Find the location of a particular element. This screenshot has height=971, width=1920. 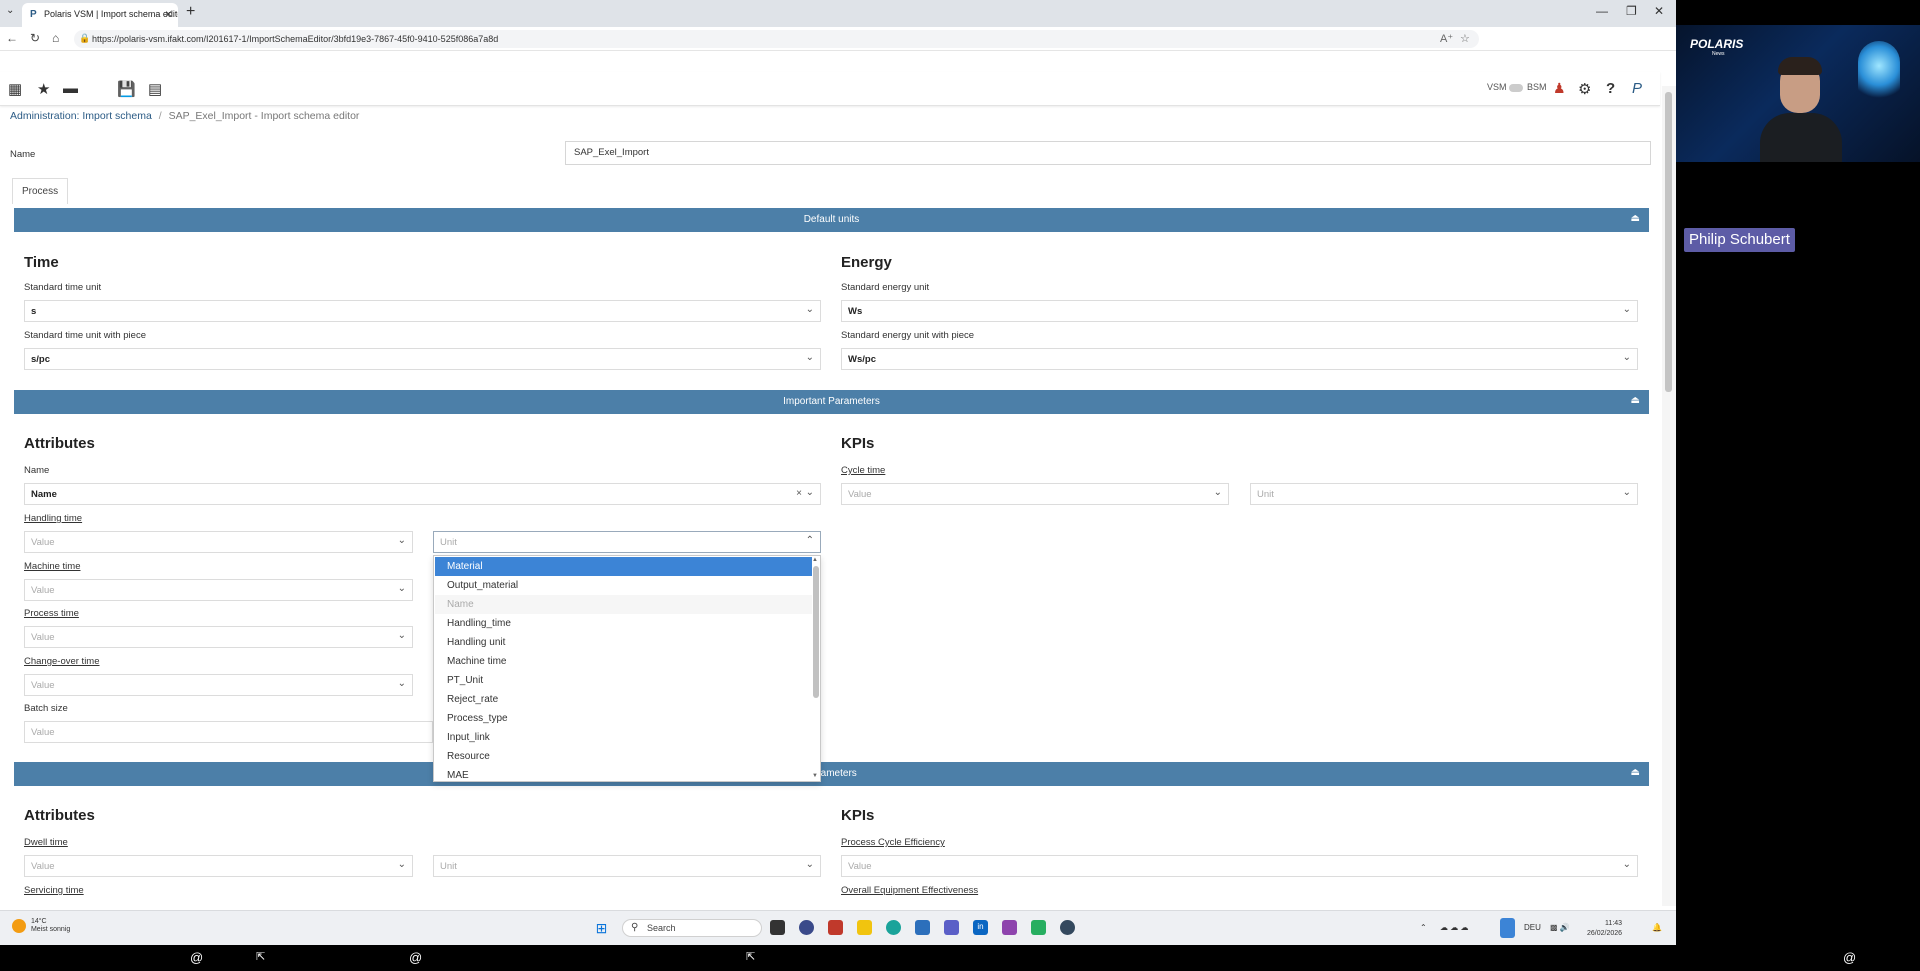

polaris-logo-icon: P is located at coordinates (1637, 88).